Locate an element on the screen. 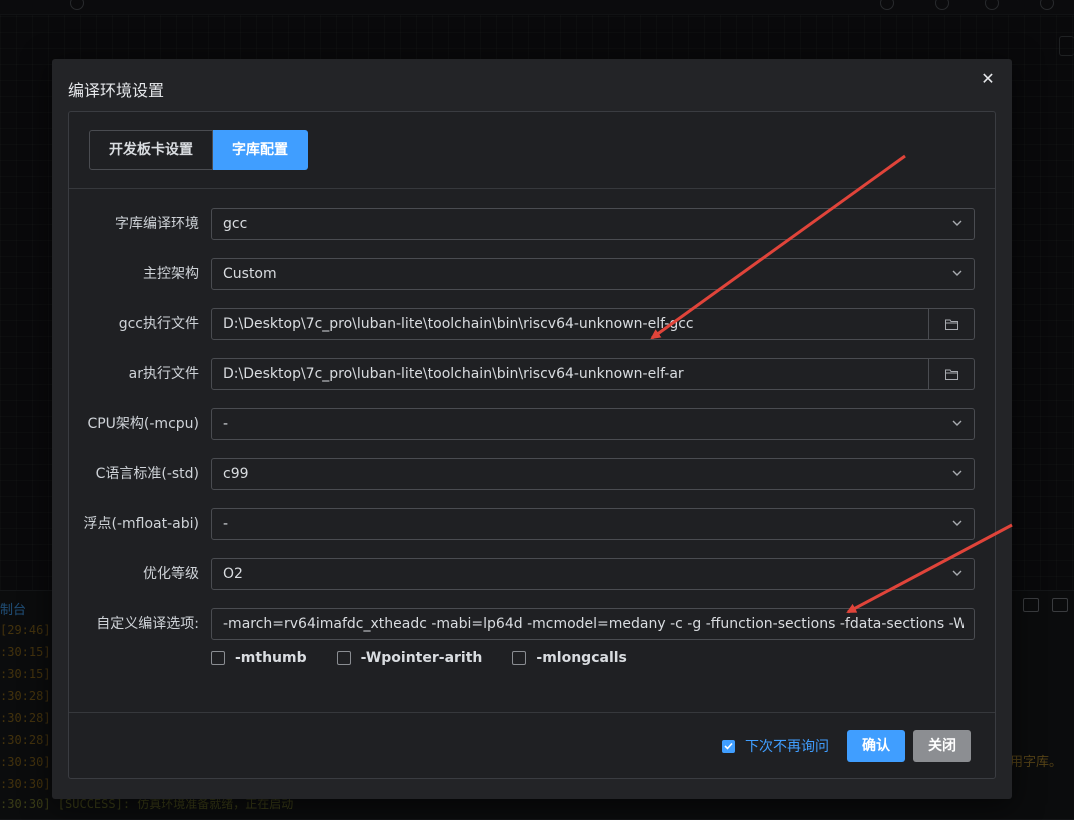 This screenshot has width=1074, height=820. row-arch: 主控架构 Custom is located at coordinates (532, 274).